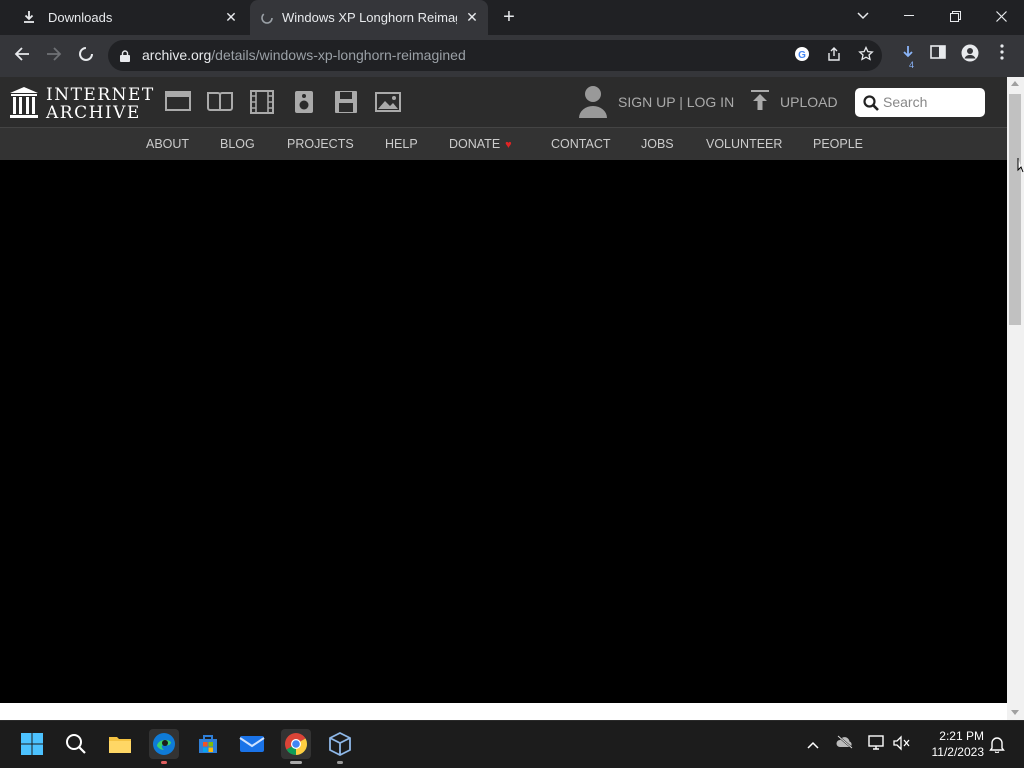 The width and height of the screenshot is (1024, 768). I want to click on clock-date: 11/2/2023, so click(958, 752).